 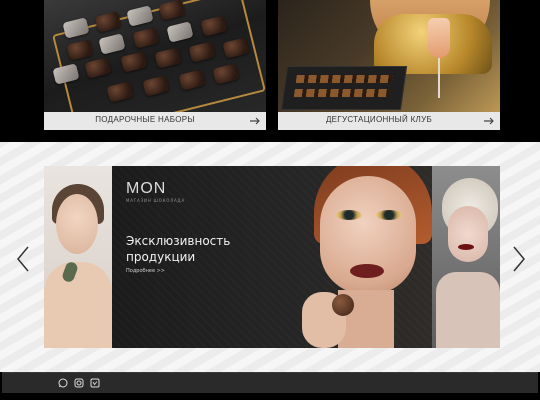 I want to click on headline-line-2: продукции, so click(x=161, y=257).